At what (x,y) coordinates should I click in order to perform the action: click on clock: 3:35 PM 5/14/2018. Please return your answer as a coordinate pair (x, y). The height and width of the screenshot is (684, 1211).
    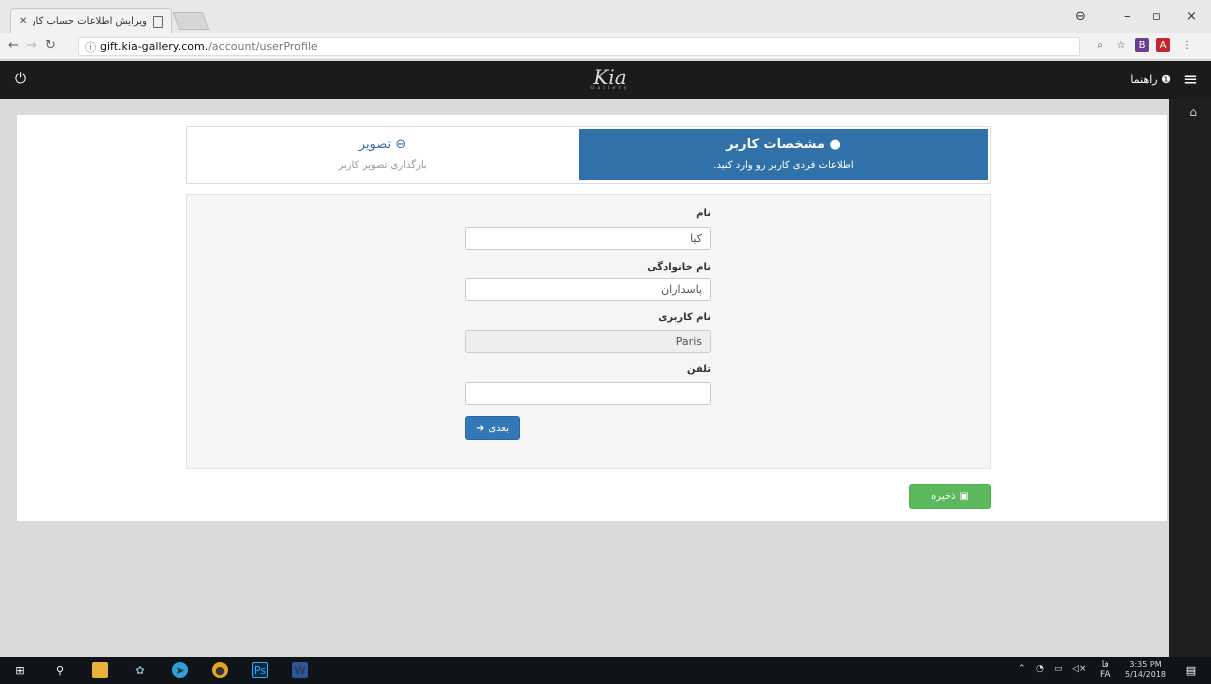
    Looking at the image, I should click on (1145, 670).